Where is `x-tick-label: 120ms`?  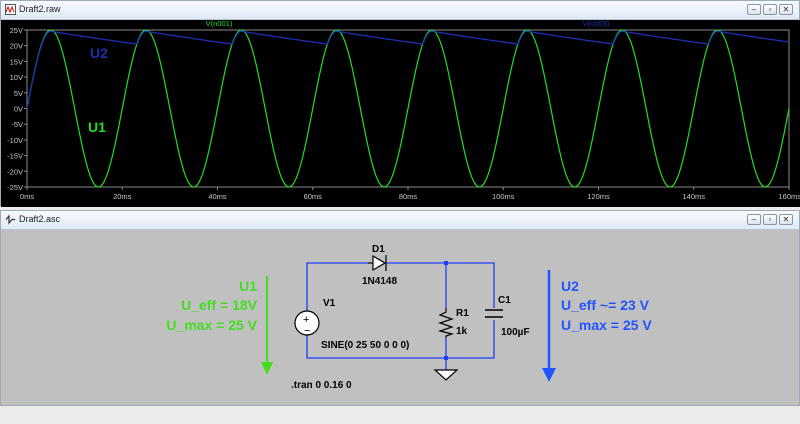 x-tick-label: 120ms is located at coordinates (598, 196).